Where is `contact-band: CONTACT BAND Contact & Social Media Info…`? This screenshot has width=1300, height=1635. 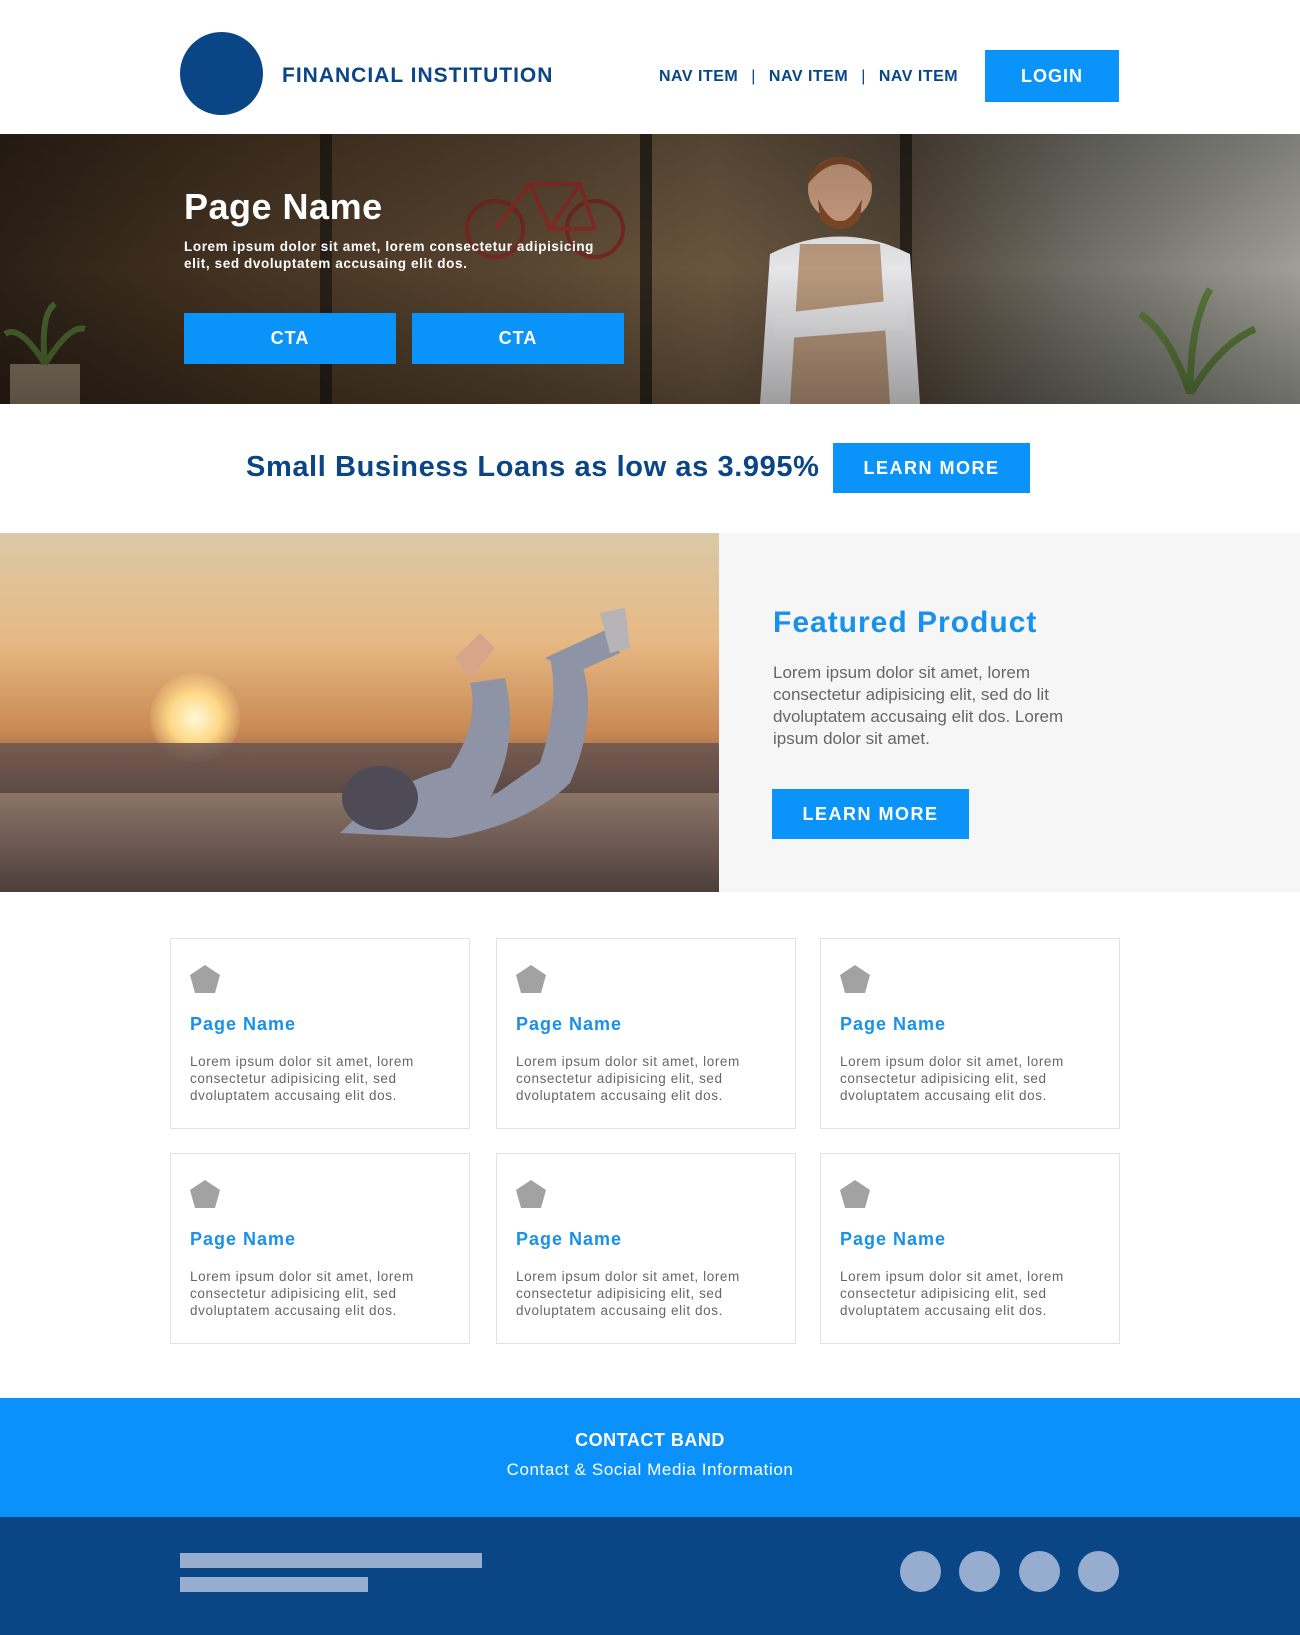
contact-band: CONTACT BAND Contact & Social Media Info… is located at coordinates (650, 1457).